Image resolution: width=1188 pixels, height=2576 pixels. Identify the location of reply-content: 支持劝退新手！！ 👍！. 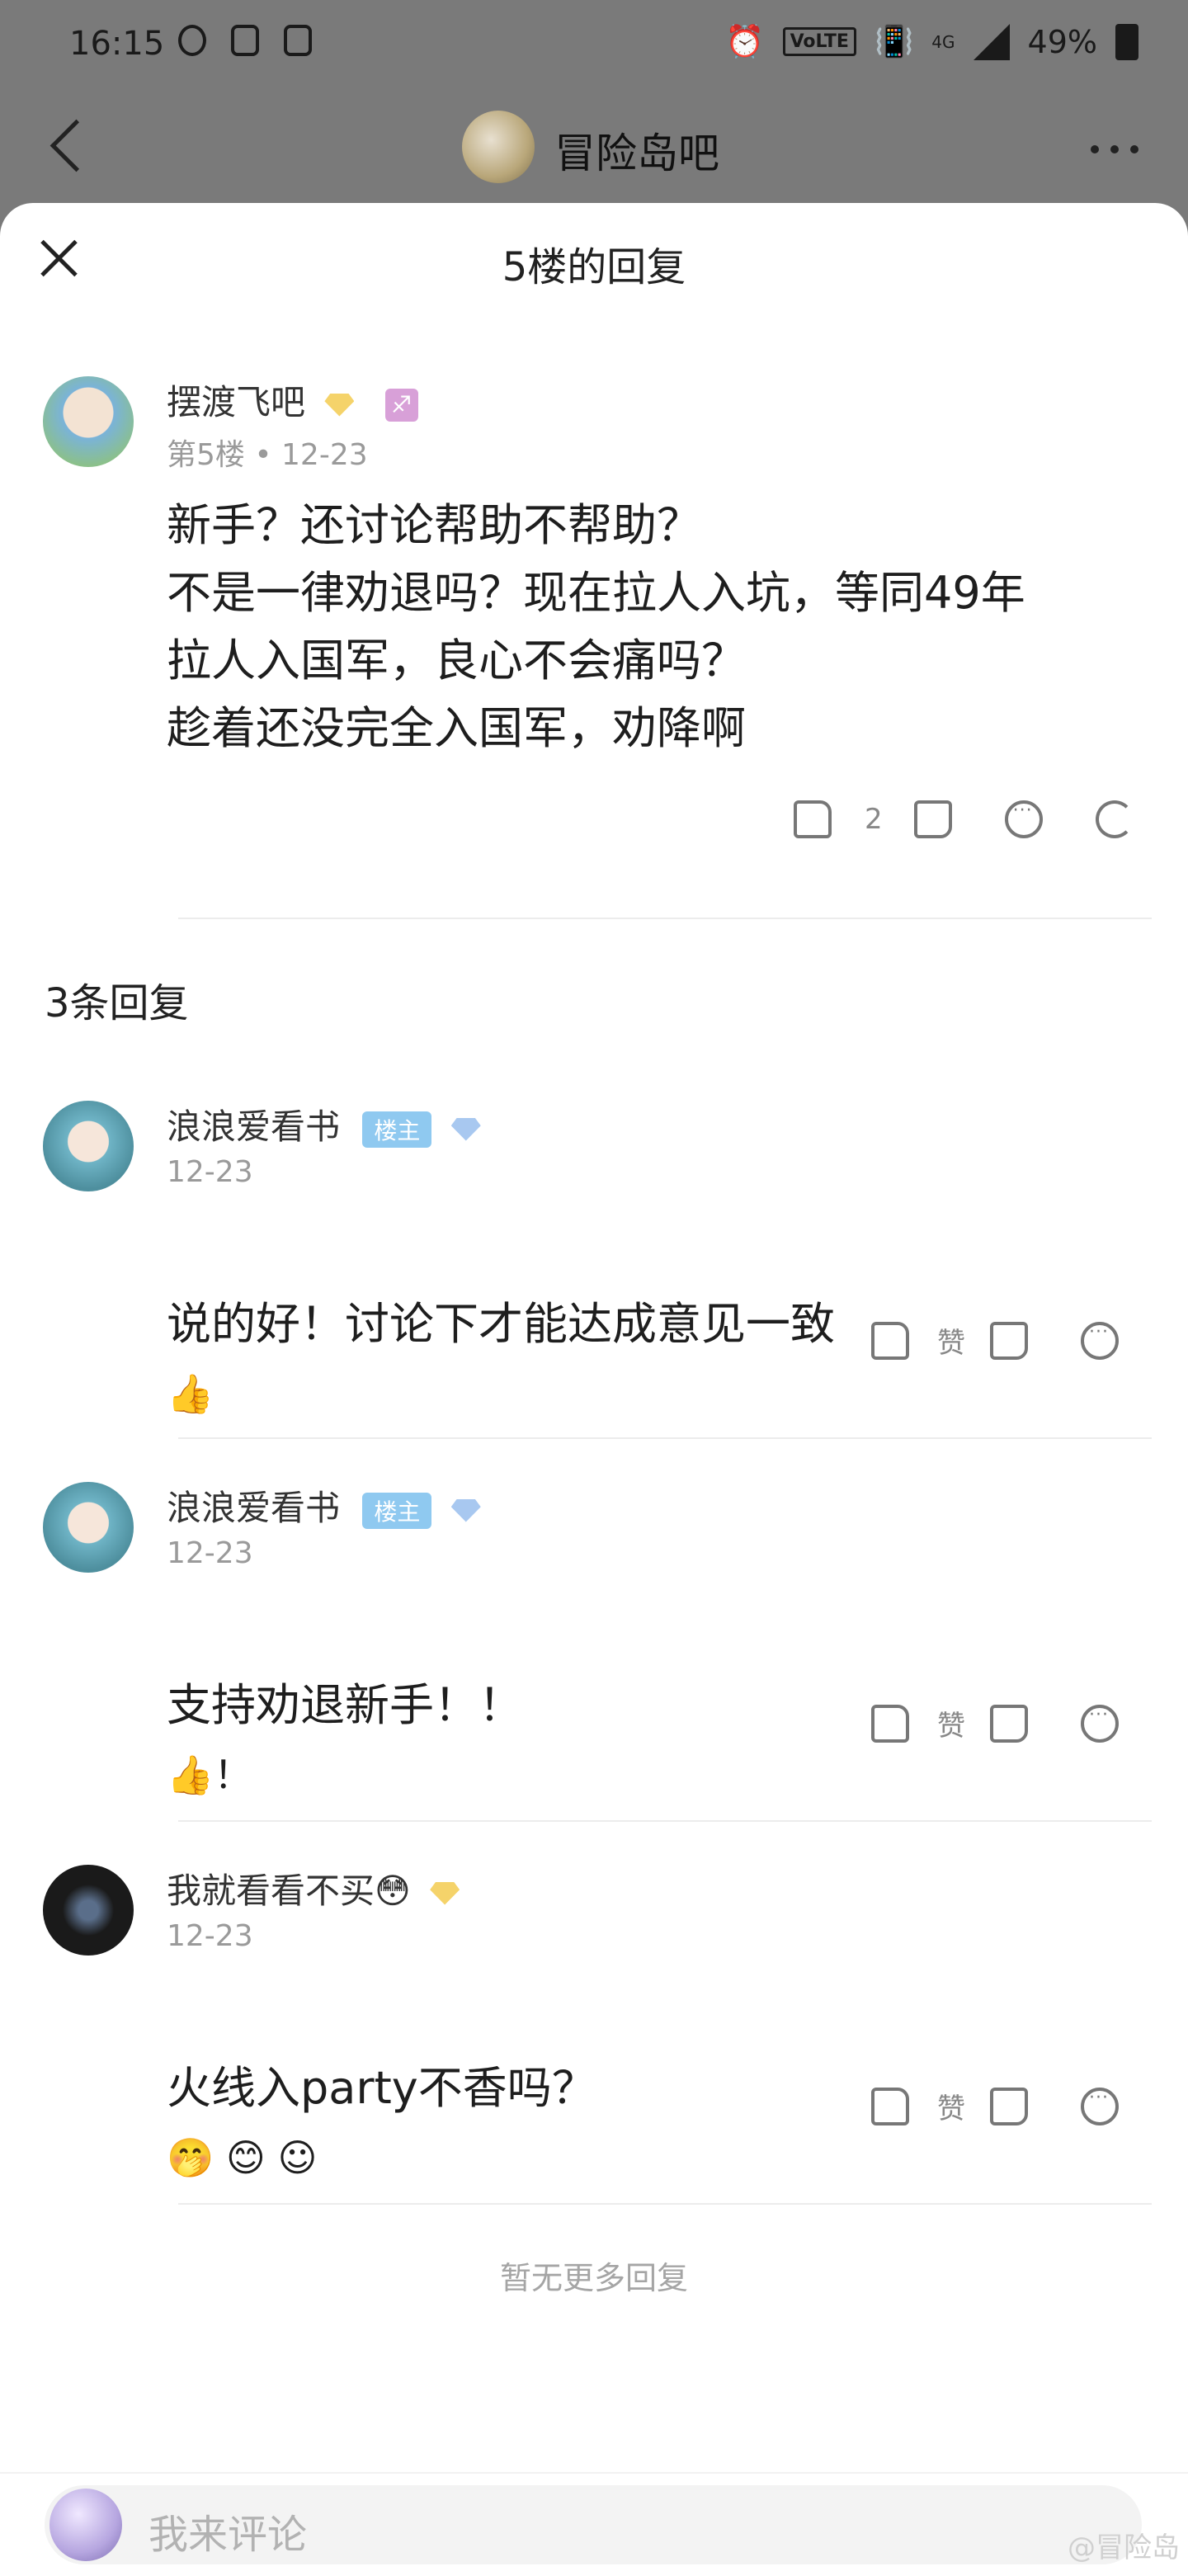
(345, 1706).